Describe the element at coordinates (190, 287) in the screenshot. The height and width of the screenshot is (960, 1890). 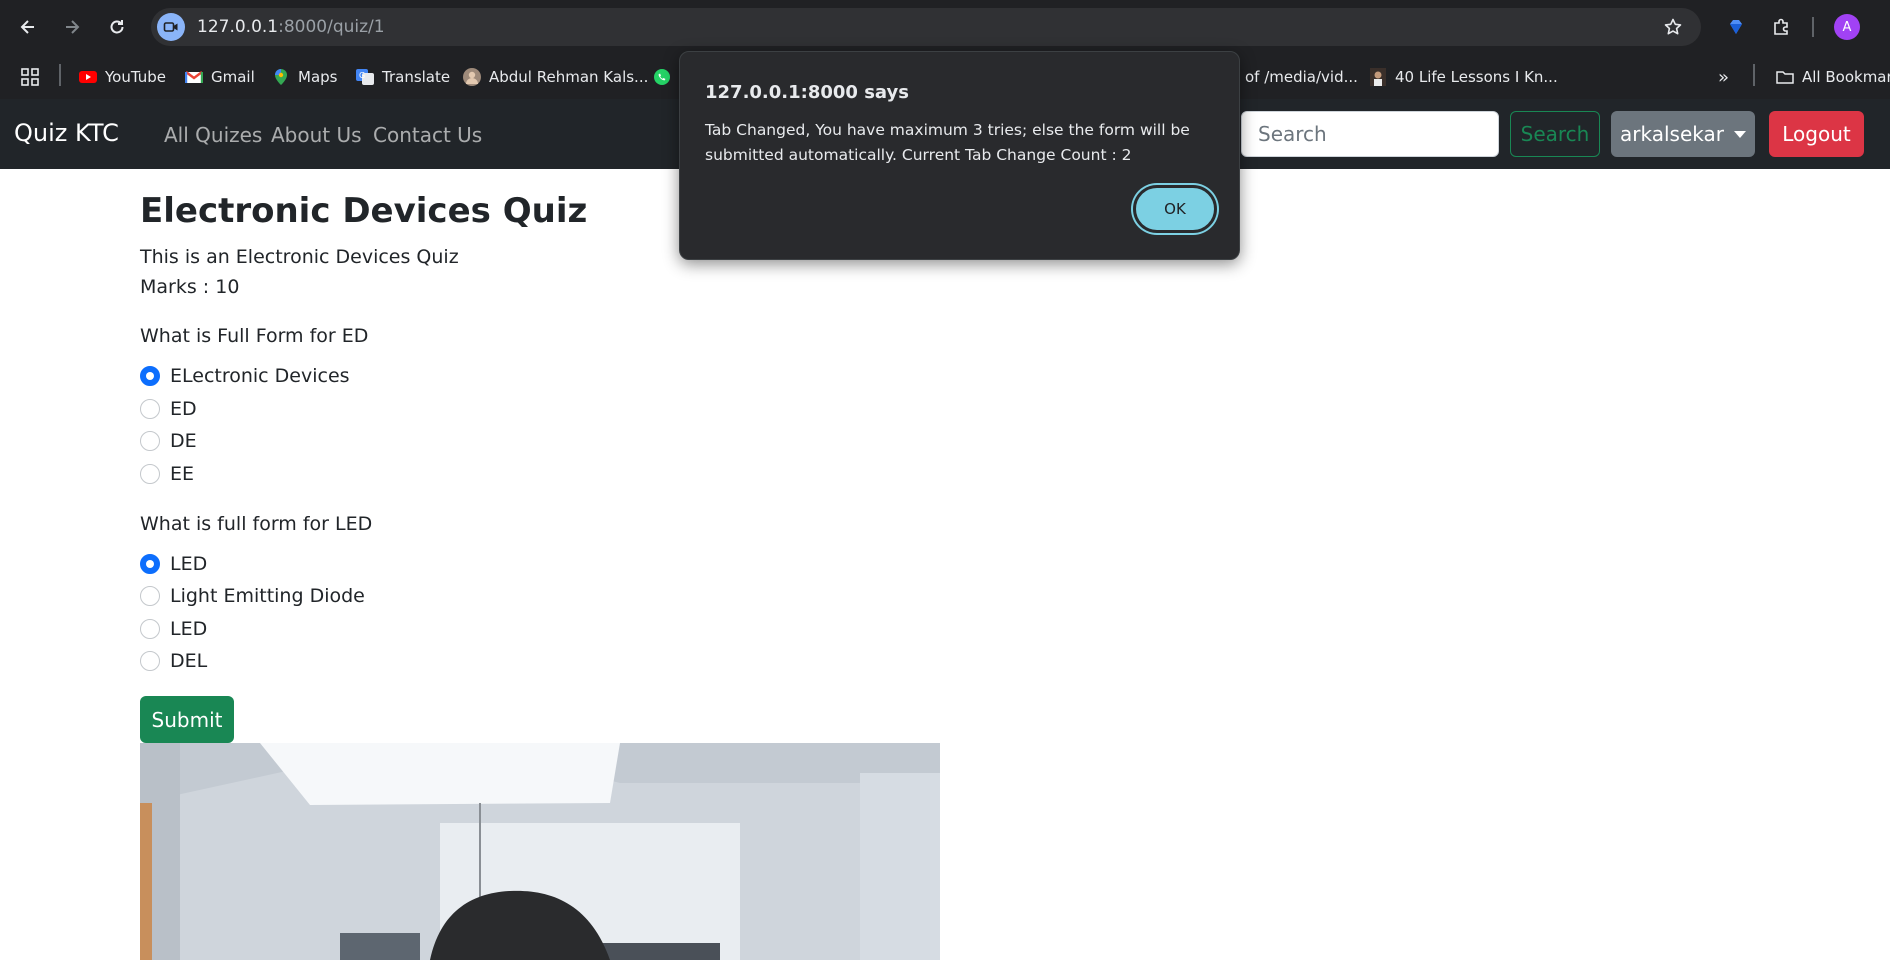
I see `quiz-marks: Marks : 10` at that location.